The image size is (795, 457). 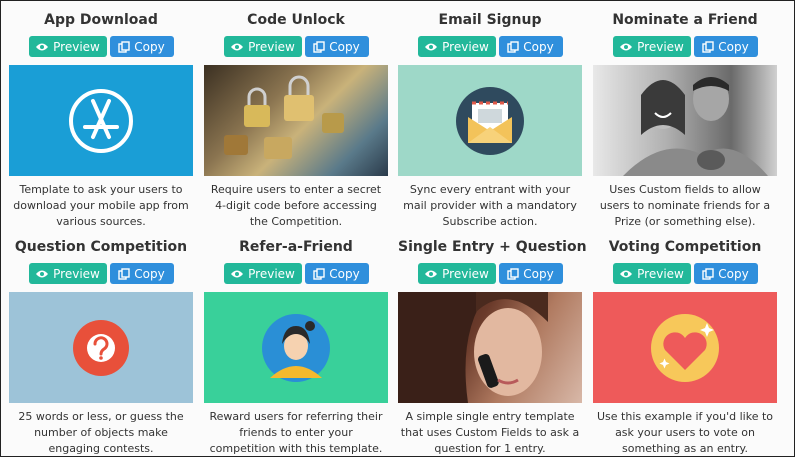 I want to click on card-title: Refer-a-Friend, so click(x=296, y=247).